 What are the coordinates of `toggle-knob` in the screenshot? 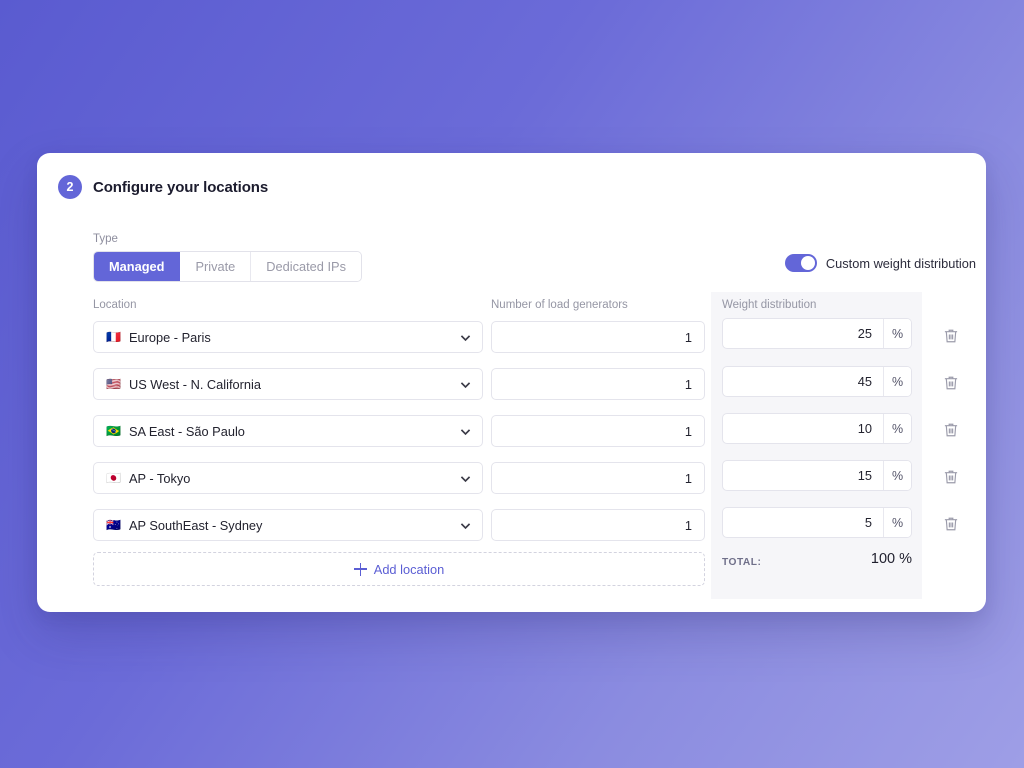 It's located at (807, 263).